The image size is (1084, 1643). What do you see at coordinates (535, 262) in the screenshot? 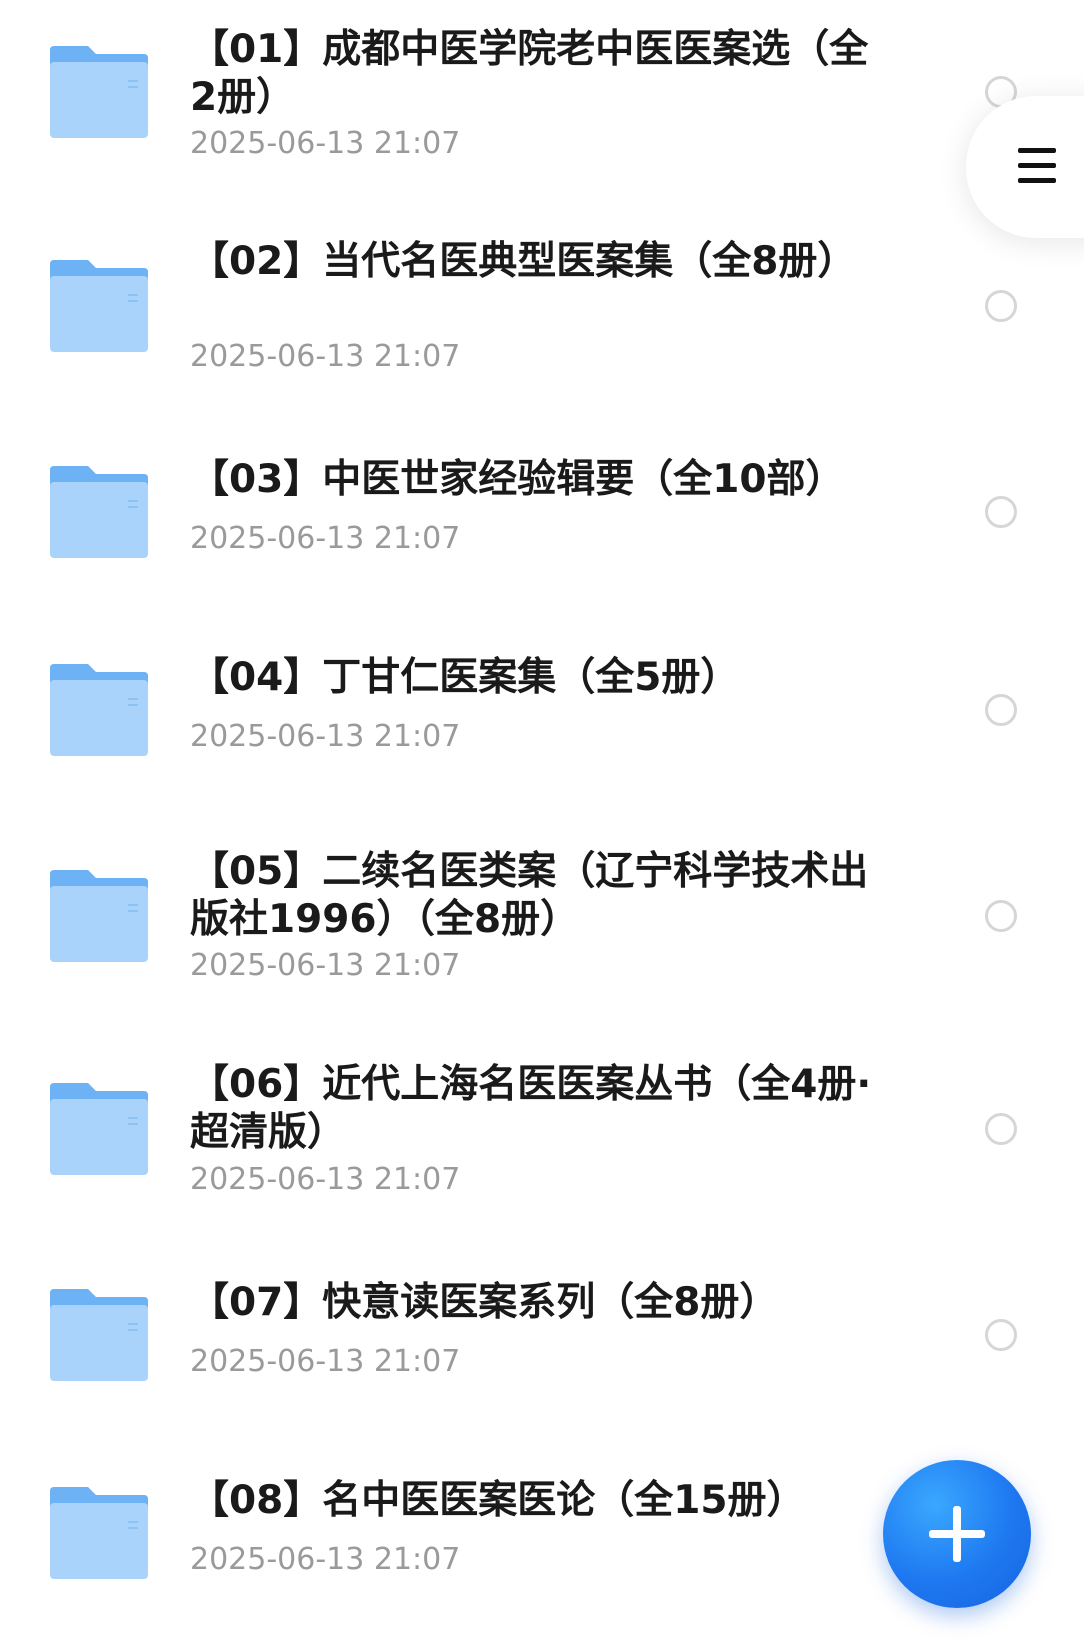
I see `file-name: 【02】当代名医典型医案集（全8册）` at bounding box center [535, 262].